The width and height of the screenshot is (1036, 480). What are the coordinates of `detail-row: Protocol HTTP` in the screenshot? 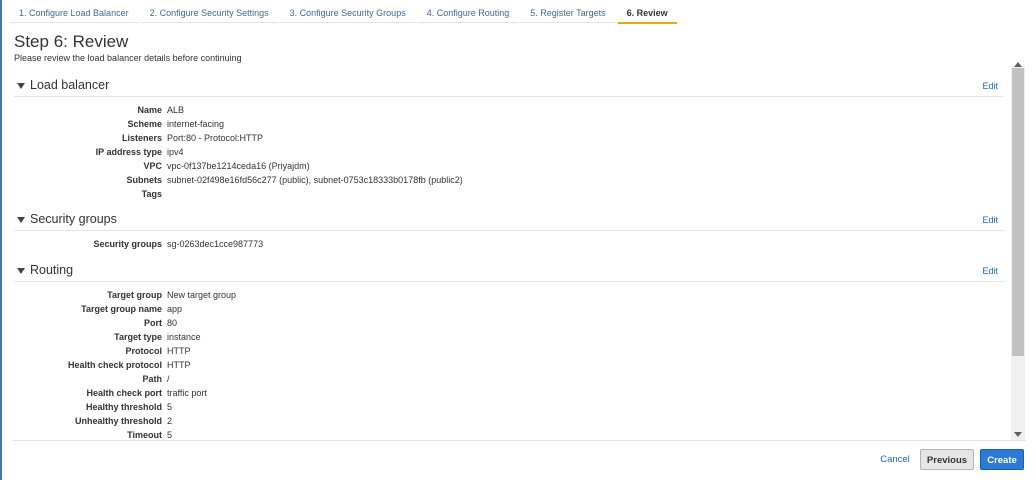 It's located at (509, 351).